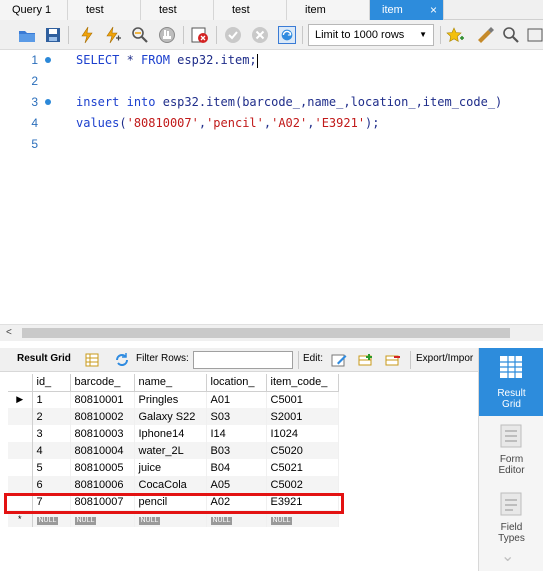 This screenshot has width=543, height=571. Describe the element at coordinates (511, 517) in the screenshot. I see `field-types-view-button: Field Types` at that location.